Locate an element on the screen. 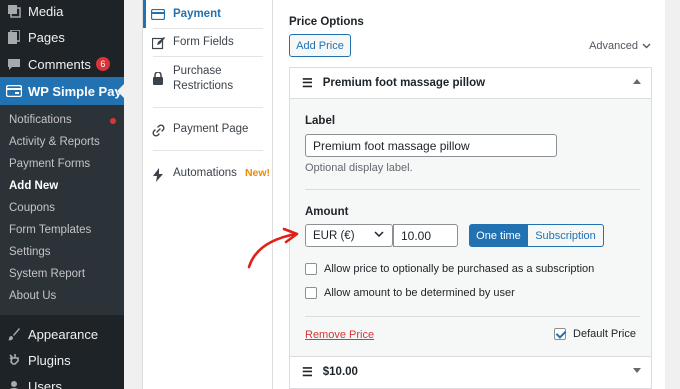 Image resolution: width=680 pixels, height=389 pixels. one-time-toggle: One time is located at coordinates (498, 235).